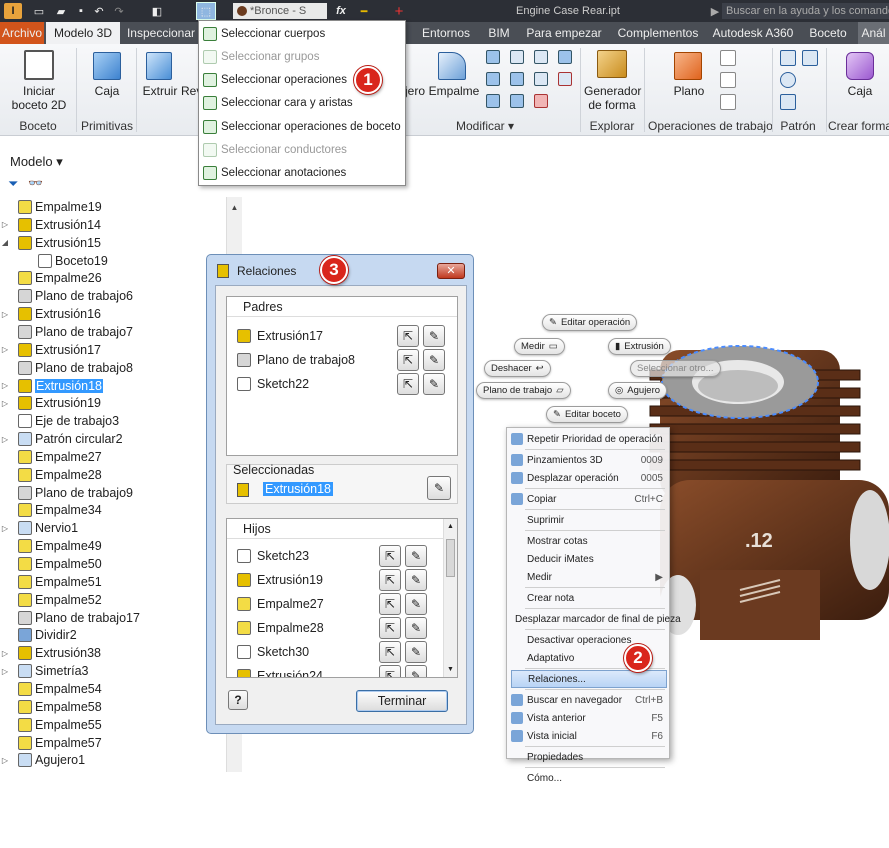 This screenshot has width=889, height=848. I want to click on tree-item: Empalme19, so click(114, 207).